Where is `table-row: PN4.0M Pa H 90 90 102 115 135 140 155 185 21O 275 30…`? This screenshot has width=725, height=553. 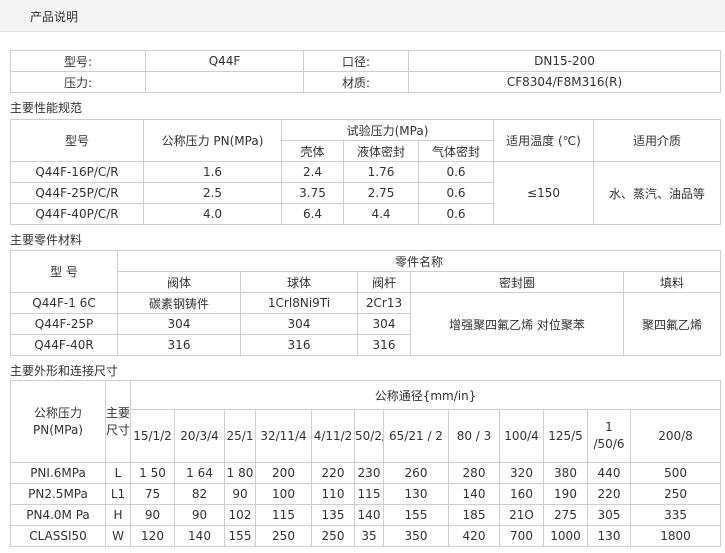
table-row: PN4.0M Pa H 90 90 102 115 135 140 155 185 21O 275 30… is located at coordinates (366, 515).